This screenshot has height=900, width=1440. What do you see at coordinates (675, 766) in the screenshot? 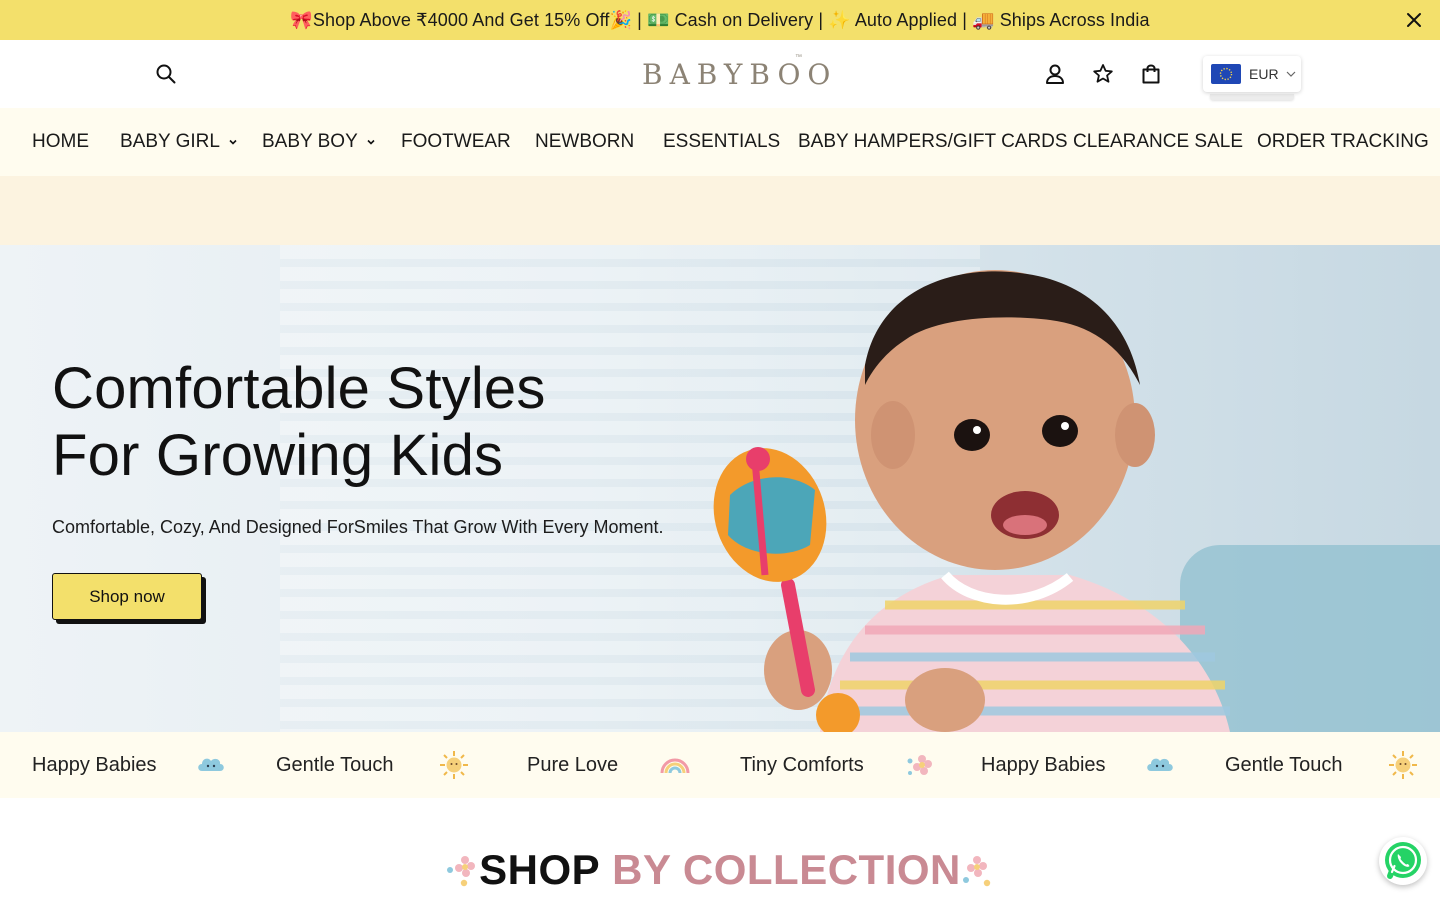
I see `rainbow-icon` at bounding box center [675, 766].